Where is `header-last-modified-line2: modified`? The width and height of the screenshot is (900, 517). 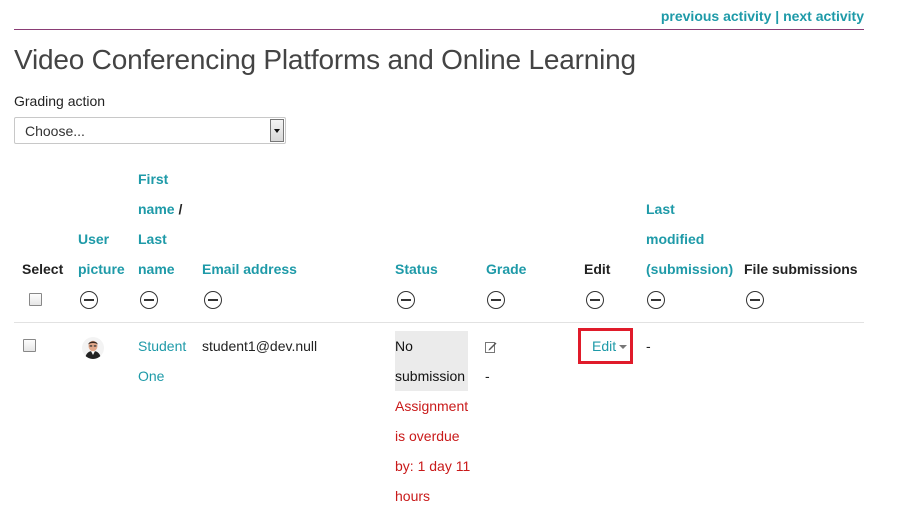
header-last-modified-line2: modified is located at coordinates (675, 239).